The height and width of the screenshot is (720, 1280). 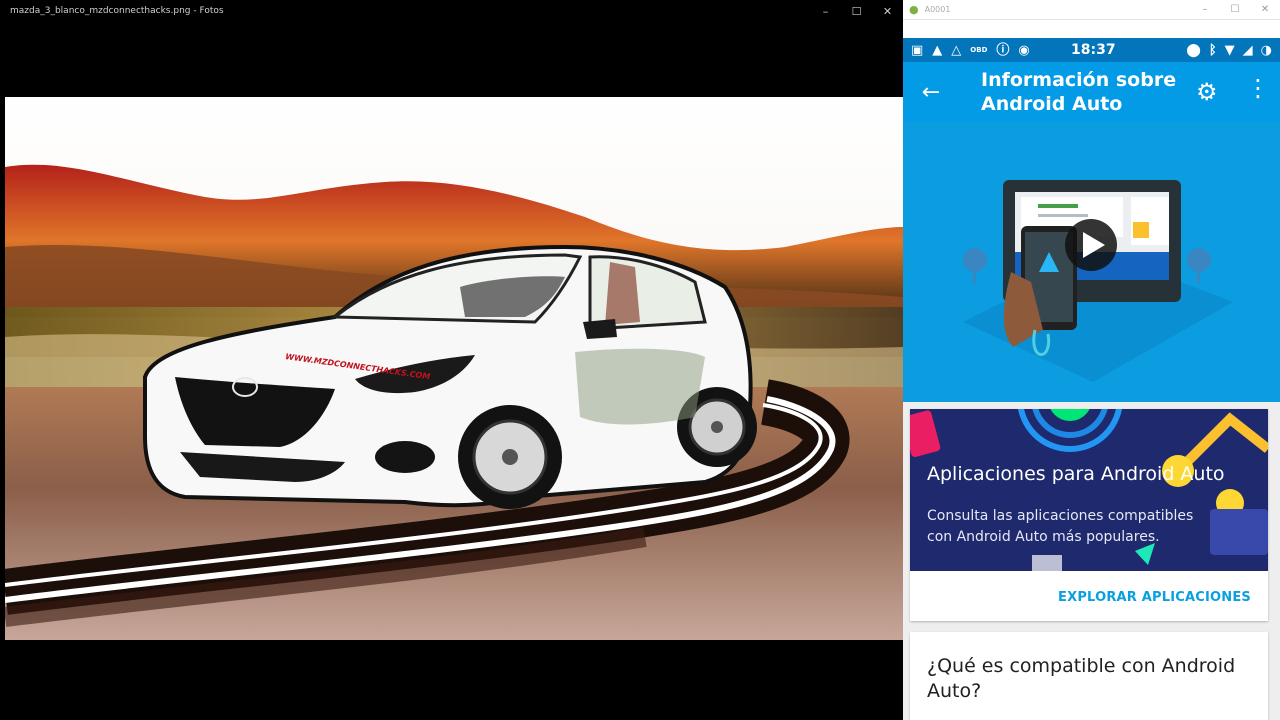 I want to click on hero-video, so click(x=1091, y=262).